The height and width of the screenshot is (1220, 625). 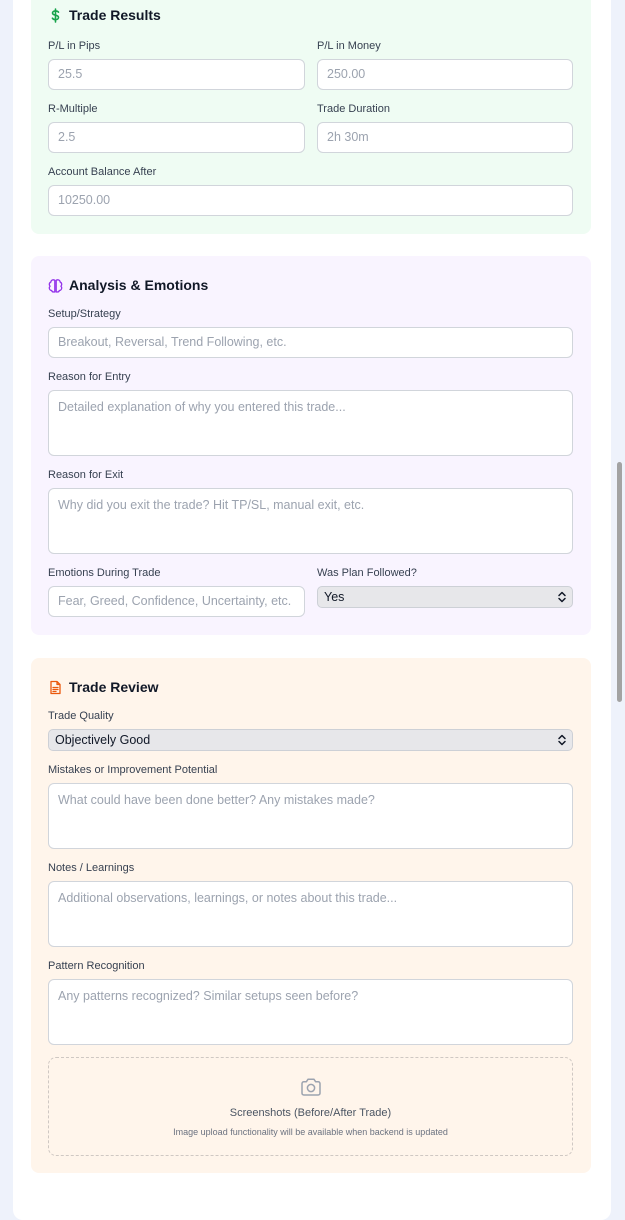 I want to click on trade-quality-value: Objectively Good, so click(x=103, y=740).